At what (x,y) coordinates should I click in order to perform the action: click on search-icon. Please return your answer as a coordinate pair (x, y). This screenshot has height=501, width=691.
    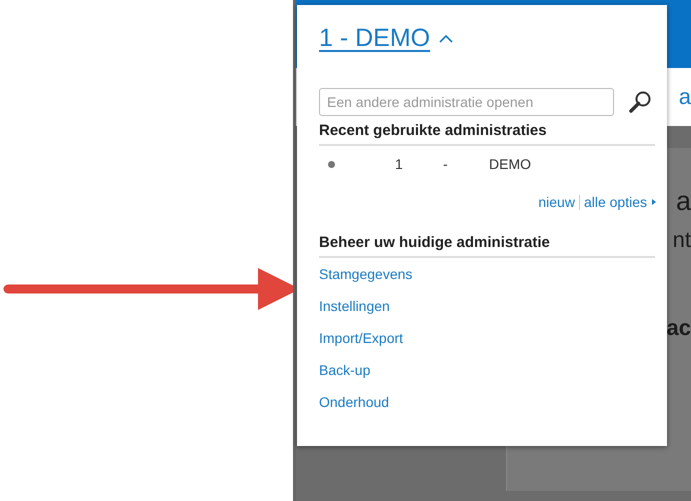
    Looking at the image, I should click on (640, 102).